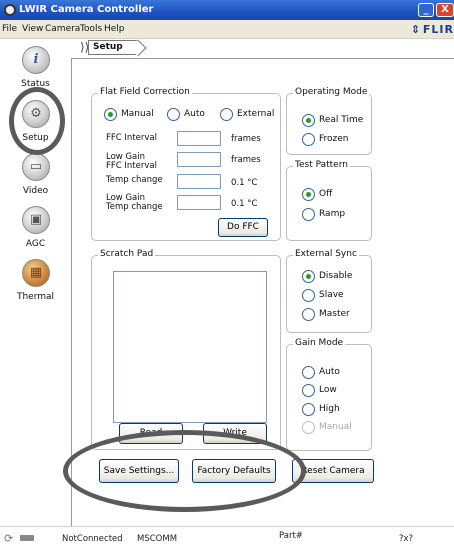 Image resolution: width=454 pixels, height=547 pixels. Describe the element at coordinates (327, 276) in the screenshot. I see `external-sync-disable: Disable` at that location.